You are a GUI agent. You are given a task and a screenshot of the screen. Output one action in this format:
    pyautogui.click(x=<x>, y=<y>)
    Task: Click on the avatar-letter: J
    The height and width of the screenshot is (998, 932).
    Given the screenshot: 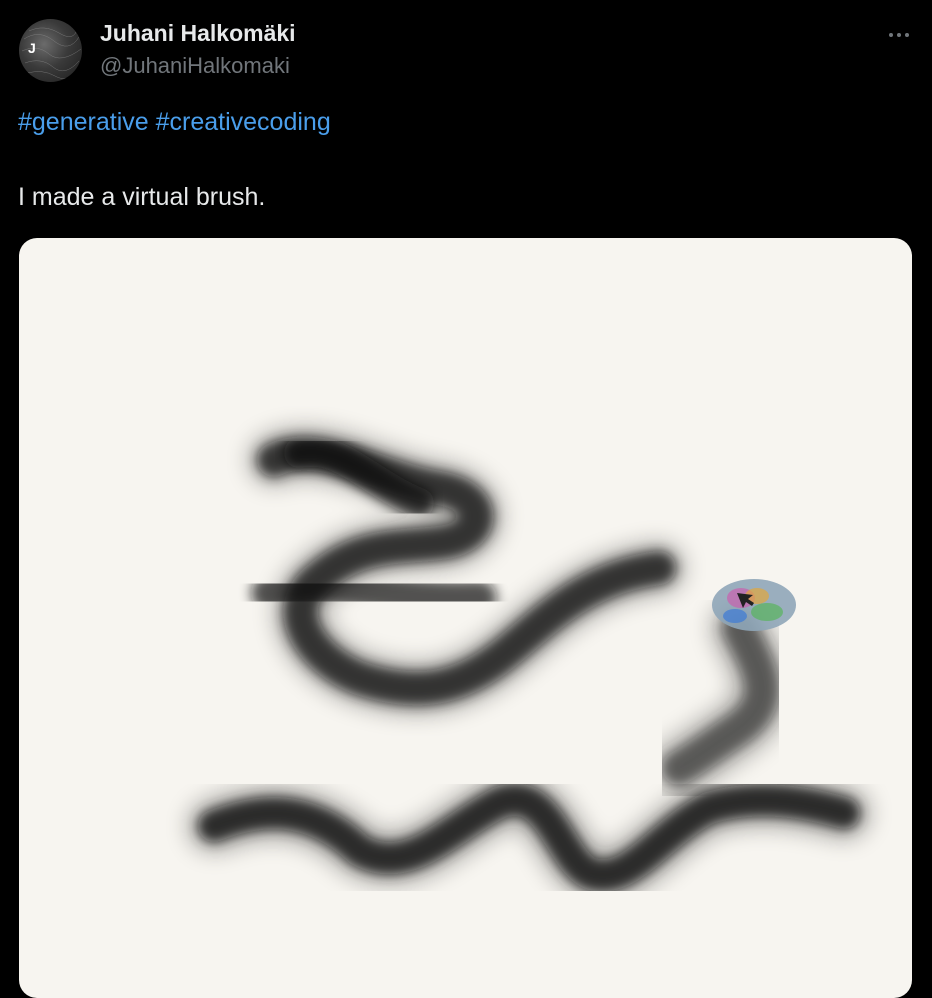 What is the action you would take?
    pyautogui.click(x=32, y=48)
    